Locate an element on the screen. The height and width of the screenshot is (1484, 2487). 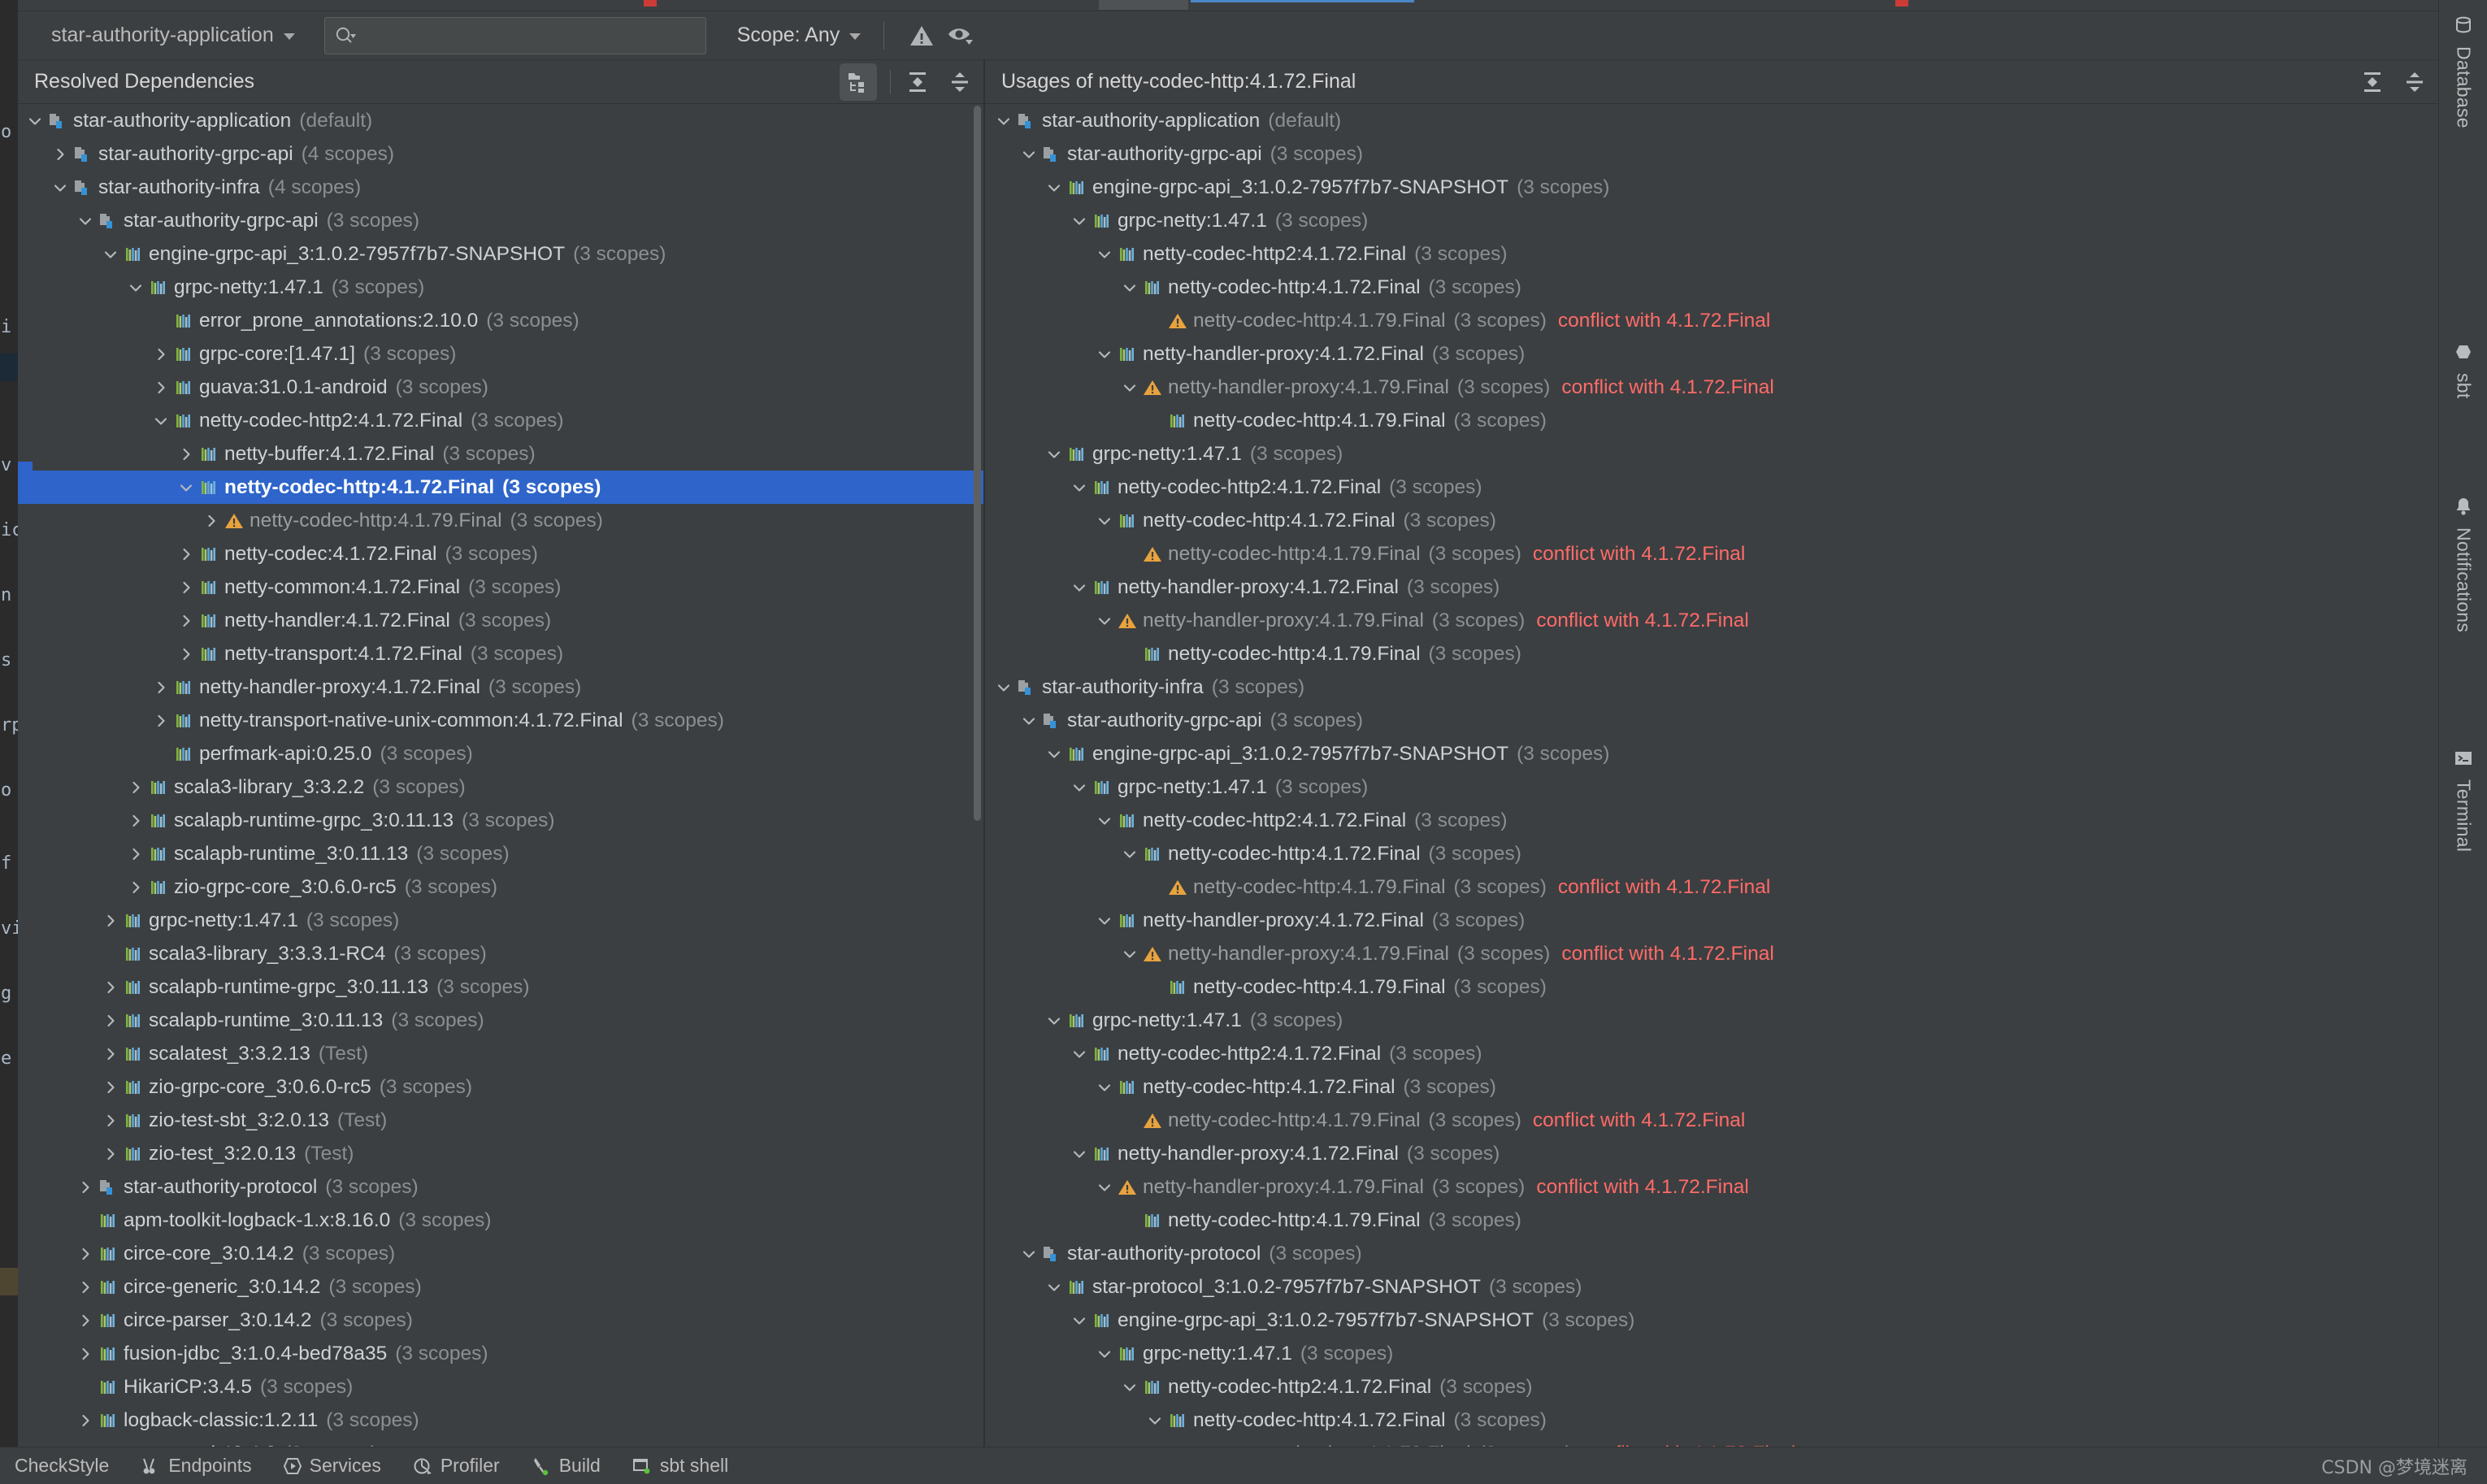
tree-row: scalapb-runtime_3:0.11.13 (3 scopes) is located at coordinates (500, 1020).